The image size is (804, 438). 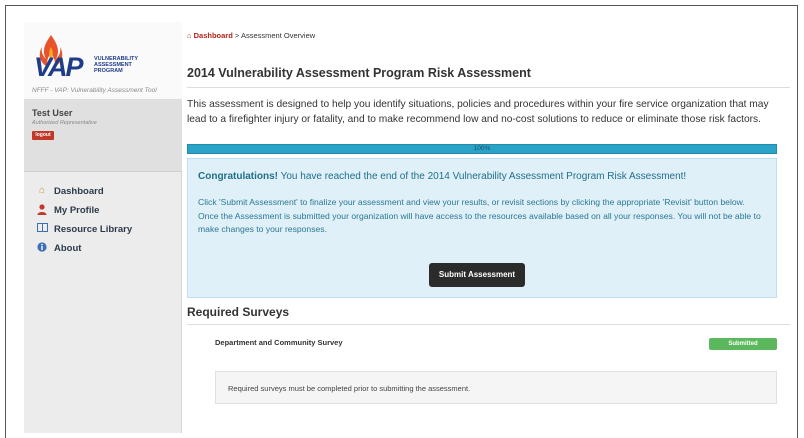 I want to click on sidebar-nav: ⌂ Dashboard My Profile Resource Library, so click(x=103, y=220).